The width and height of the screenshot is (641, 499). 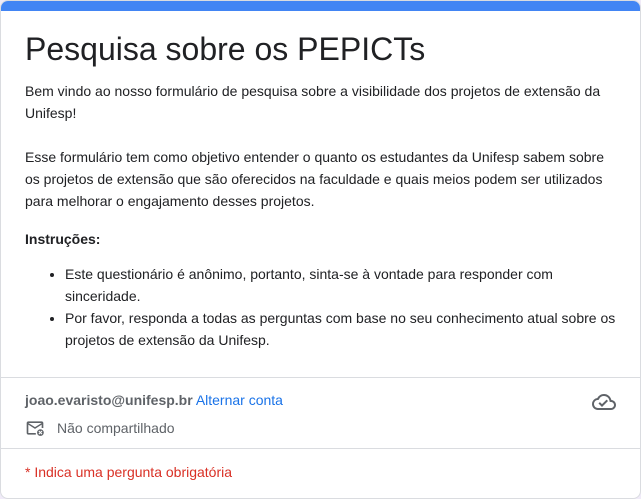 What do you see at coordinates (116, 428) in the screenshot?
I see `sharing-status-text: Não compartilhado` at bounding box center [116, 428].